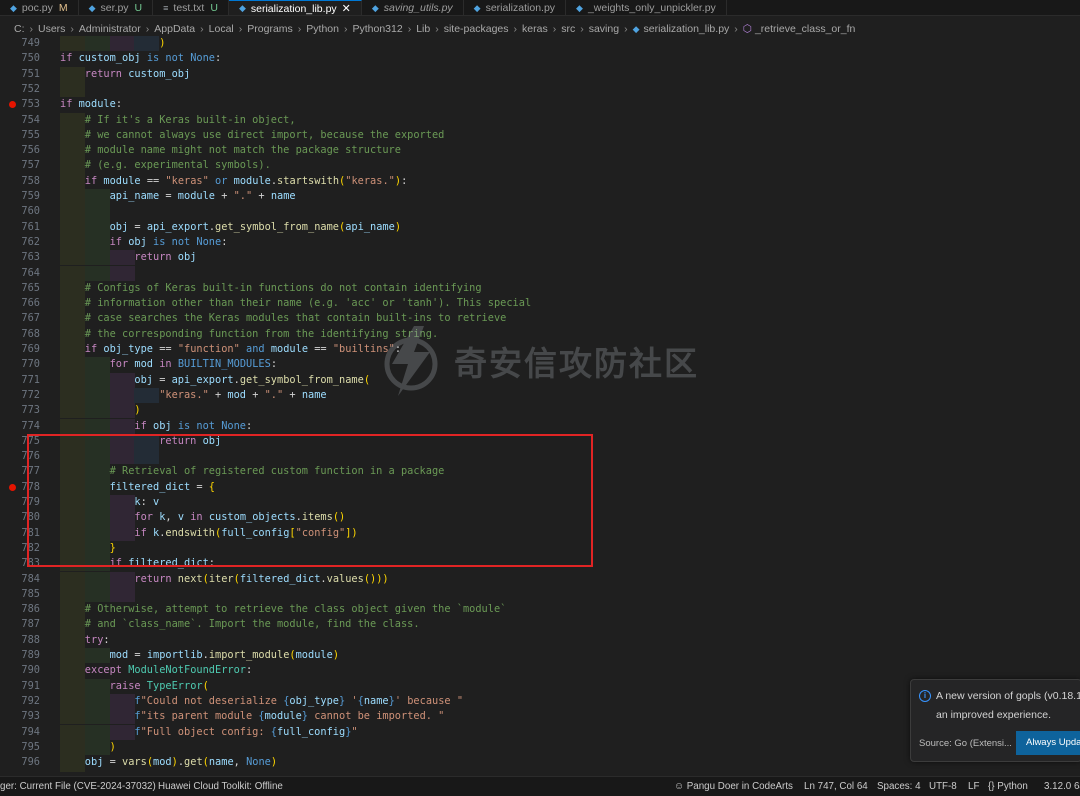 This screenshot has height=796, width=1080. What do you see at coordinates (540, 771) in the screenshot?
I see `code-line: 797` at bounding box center [540, 771].